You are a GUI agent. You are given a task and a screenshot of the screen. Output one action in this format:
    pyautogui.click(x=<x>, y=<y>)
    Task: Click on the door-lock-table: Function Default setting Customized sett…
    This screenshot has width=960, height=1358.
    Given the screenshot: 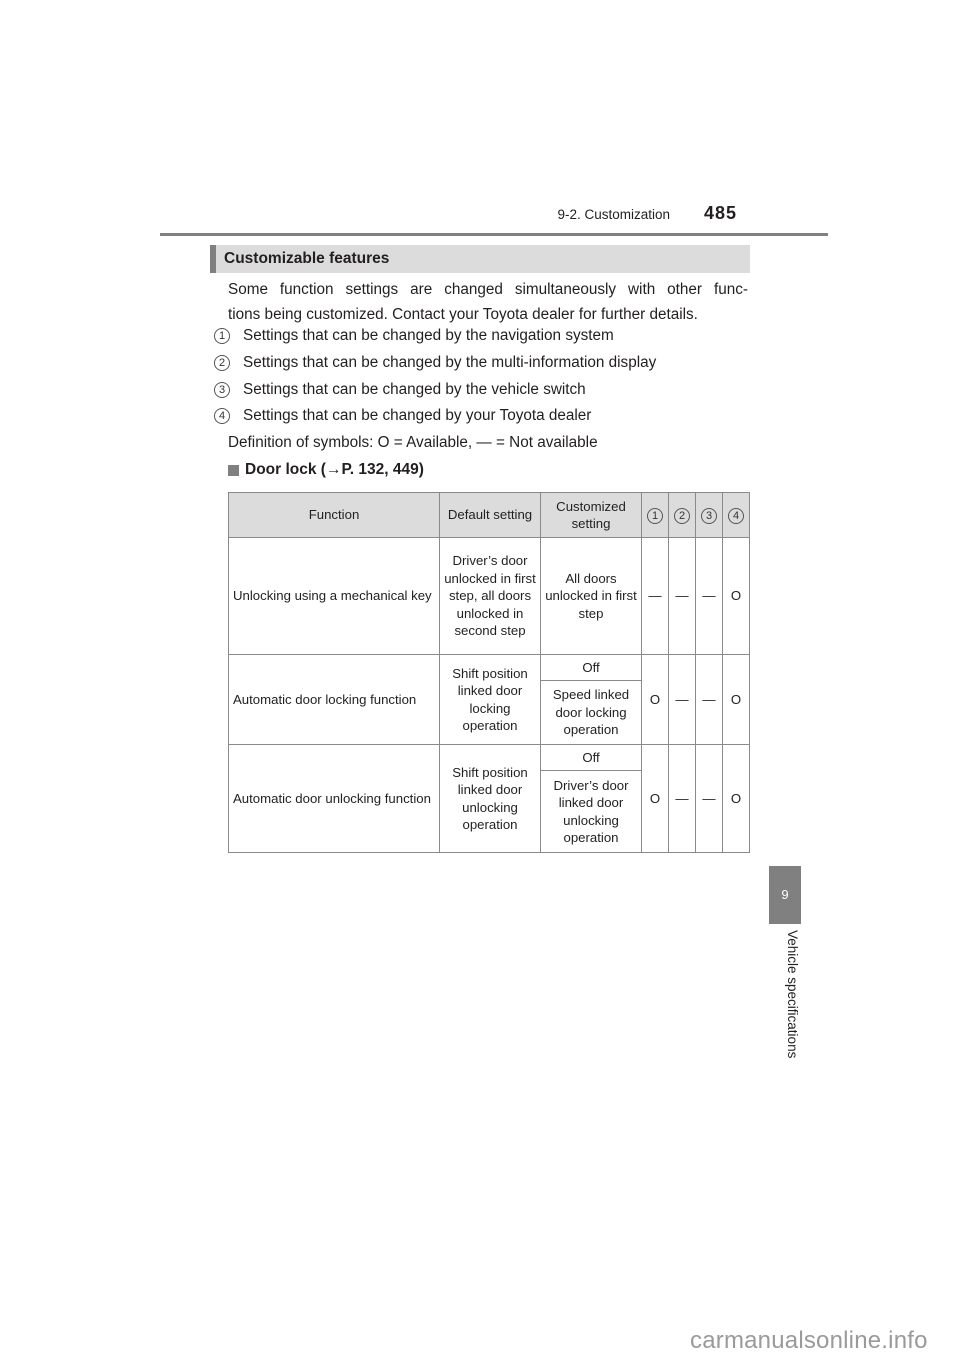 What is the action you would take?
    pyautogui.click(x=489, y=672)
    